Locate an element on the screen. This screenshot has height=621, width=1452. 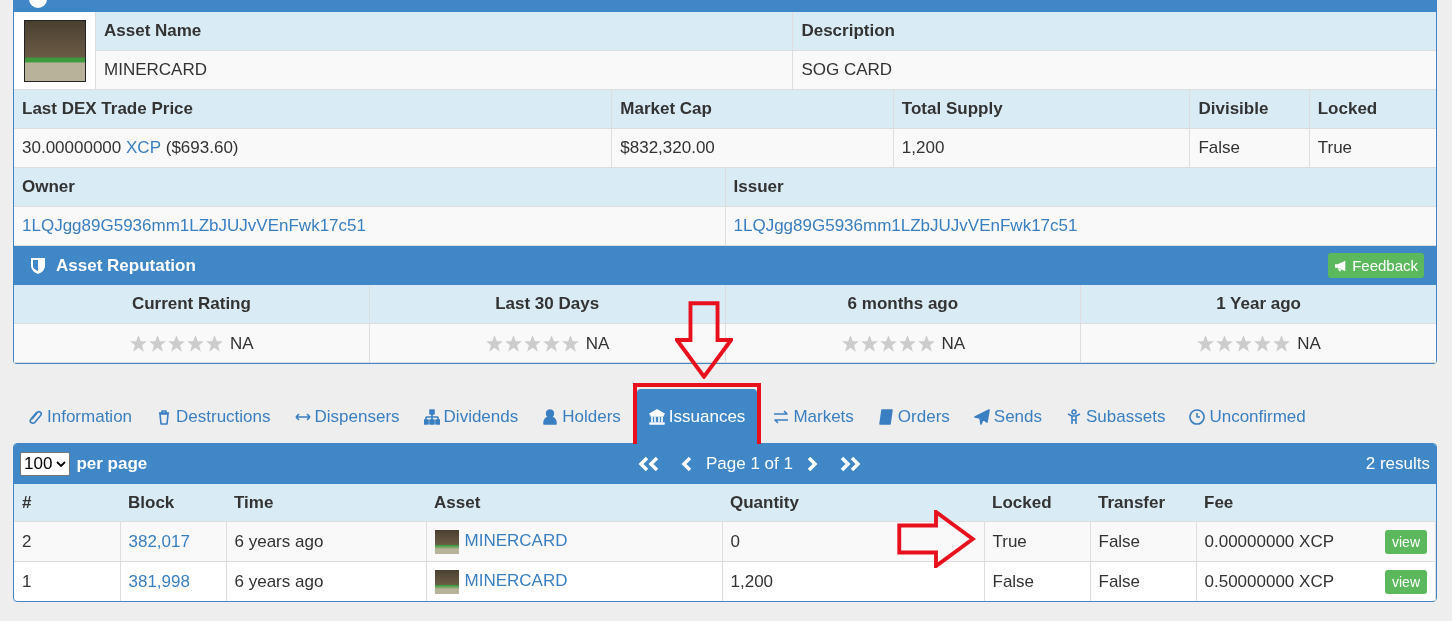
column-header: # is located at coordinates (27, 502).